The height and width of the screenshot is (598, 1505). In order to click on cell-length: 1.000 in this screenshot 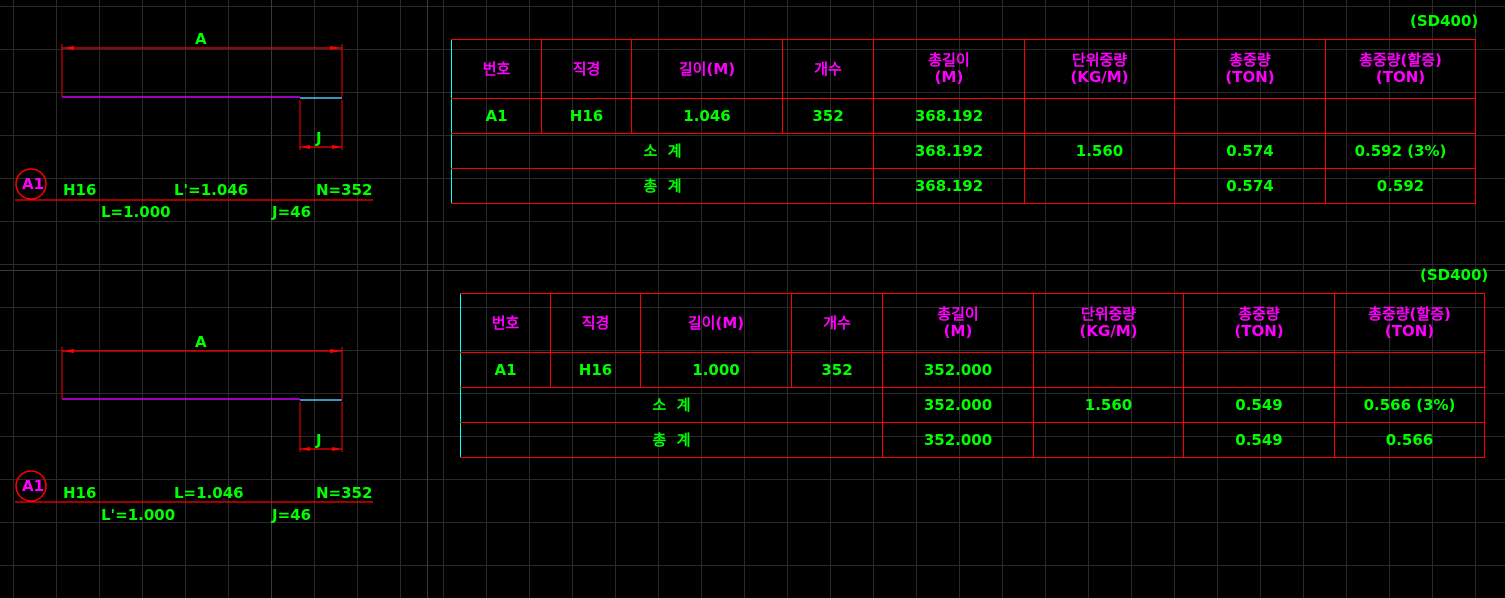, I will do `click(716, 370)`.